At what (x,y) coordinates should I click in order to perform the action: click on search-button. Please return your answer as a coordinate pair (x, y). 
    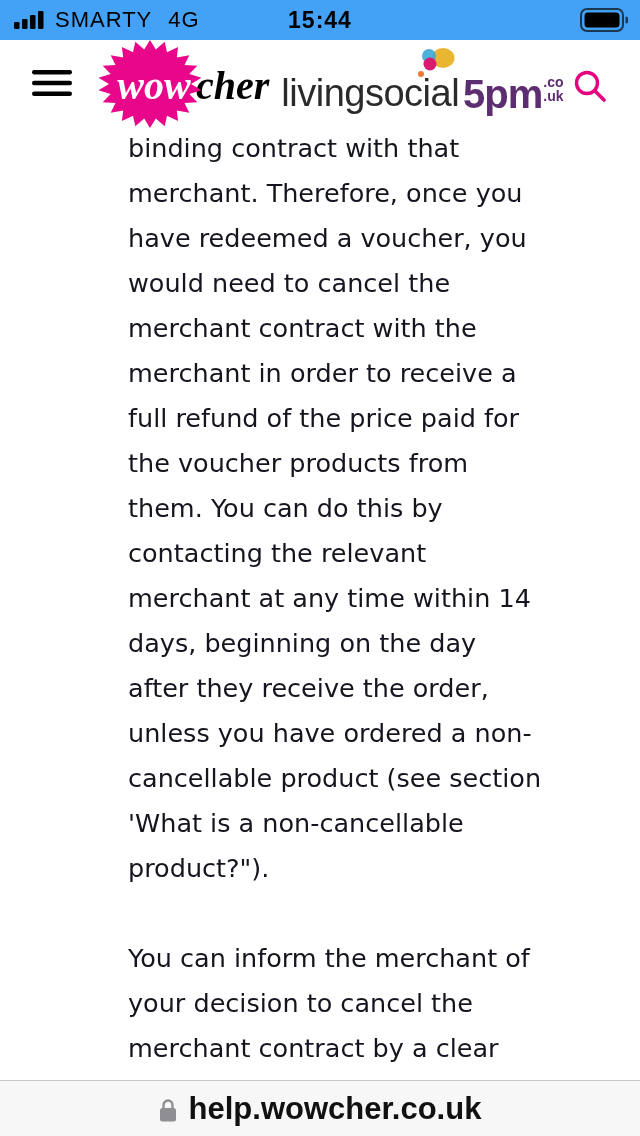
    Looking at the image, I should click on (589, 86).